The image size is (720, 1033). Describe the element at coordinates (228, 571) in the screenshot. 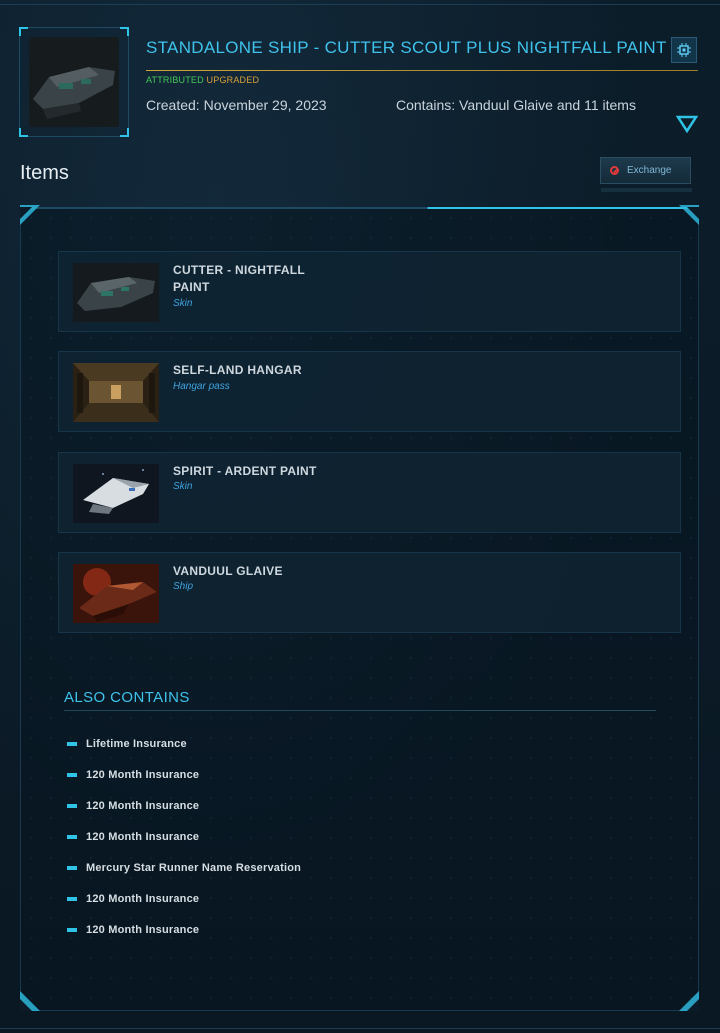

I see `item-name: VANDUUL GLAIVE` at that location.